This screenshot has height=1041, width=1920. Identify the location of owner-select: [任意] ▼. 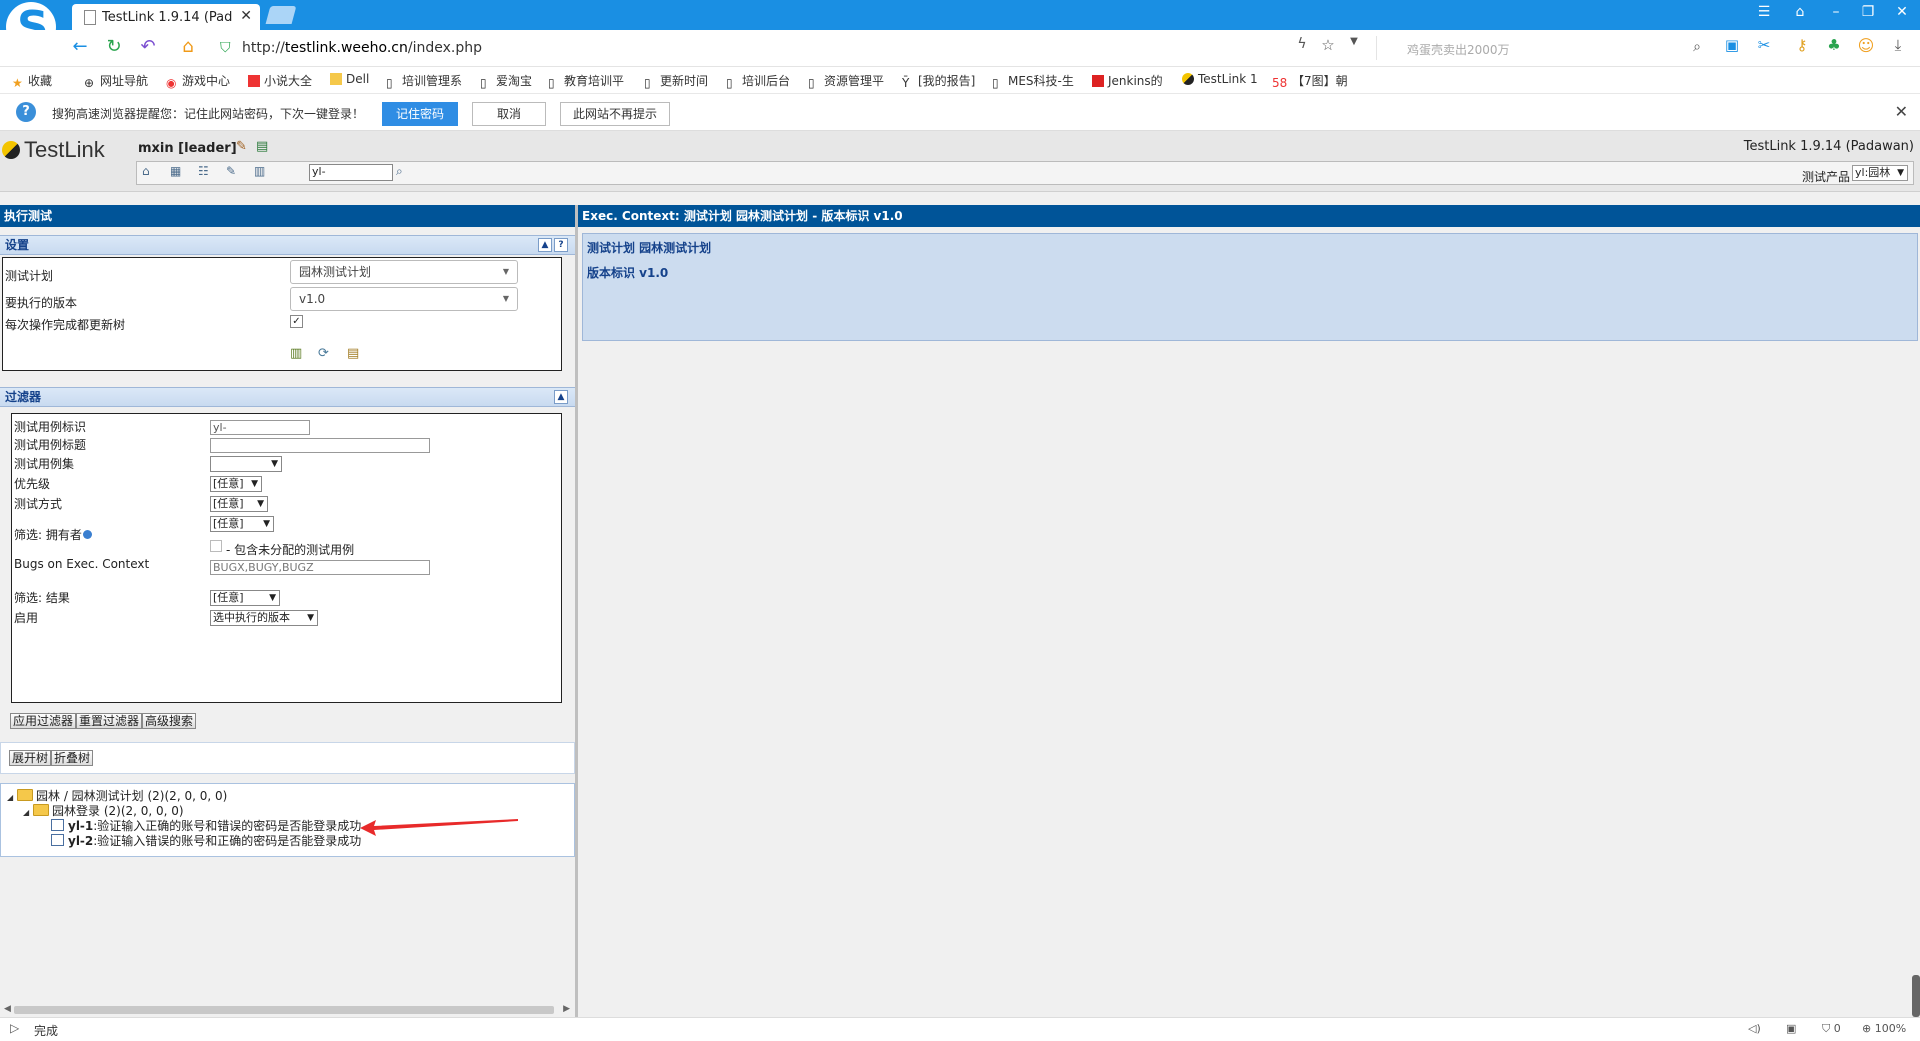
(242, 524).